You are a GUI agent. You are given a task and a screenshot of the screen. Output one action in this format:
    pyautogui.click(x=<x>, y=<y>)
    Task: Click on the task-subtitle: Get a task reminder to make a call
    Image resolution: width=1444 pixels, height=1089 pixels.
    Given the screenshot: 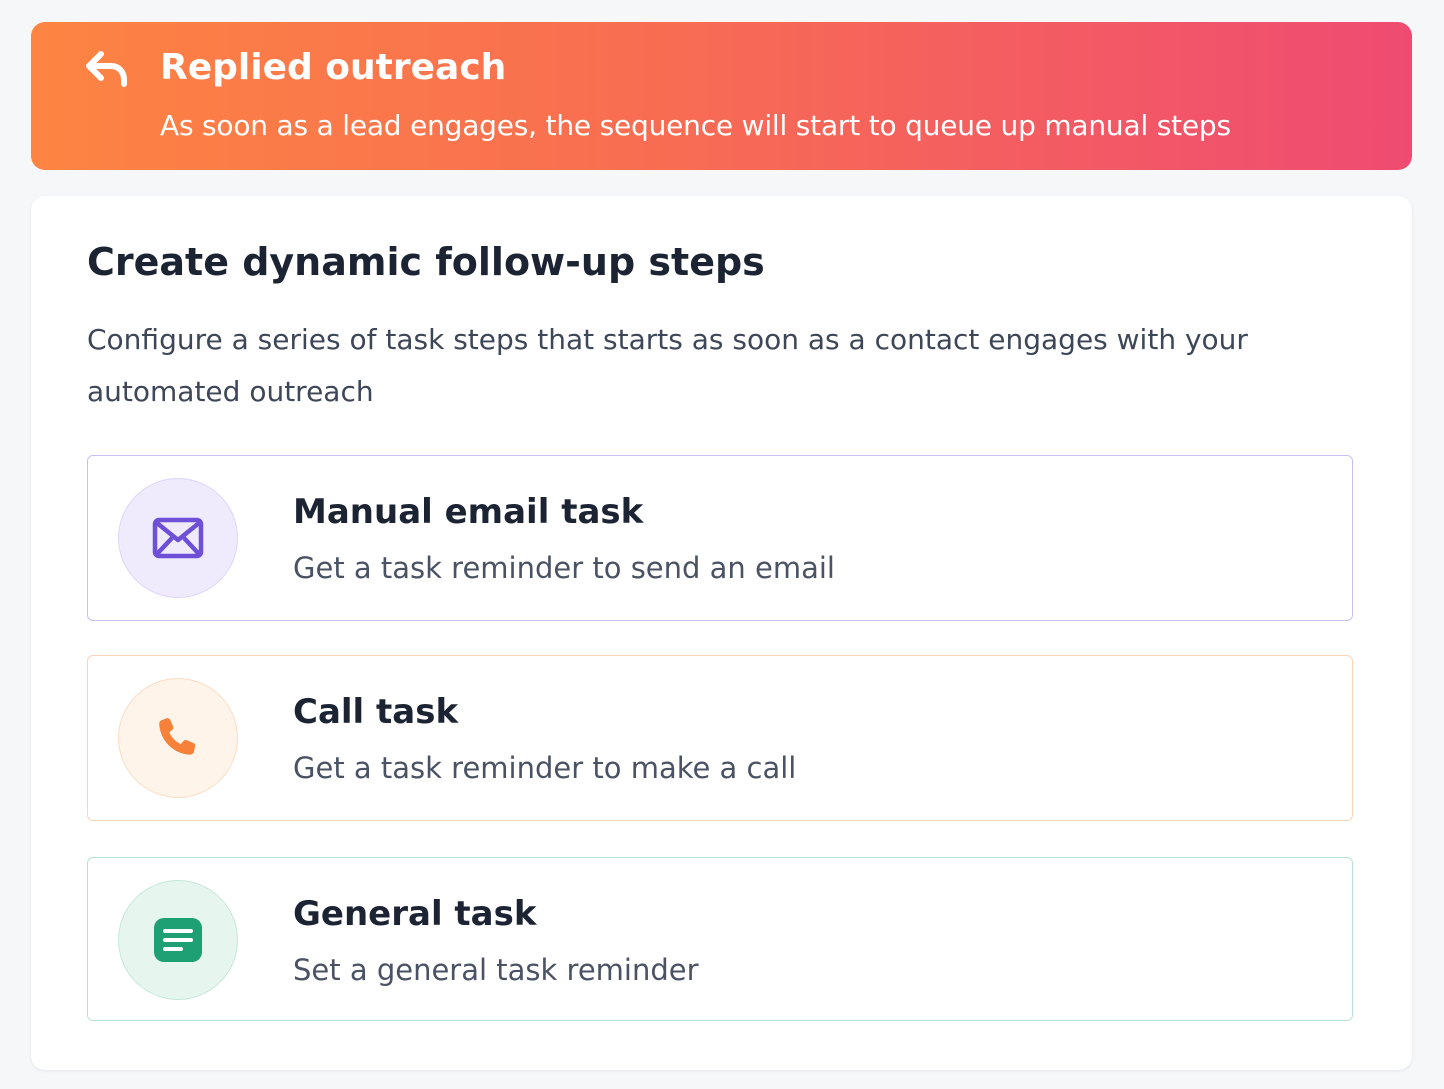 What is the action you would take?
    pyautogui.click(x=545, y=768)
    